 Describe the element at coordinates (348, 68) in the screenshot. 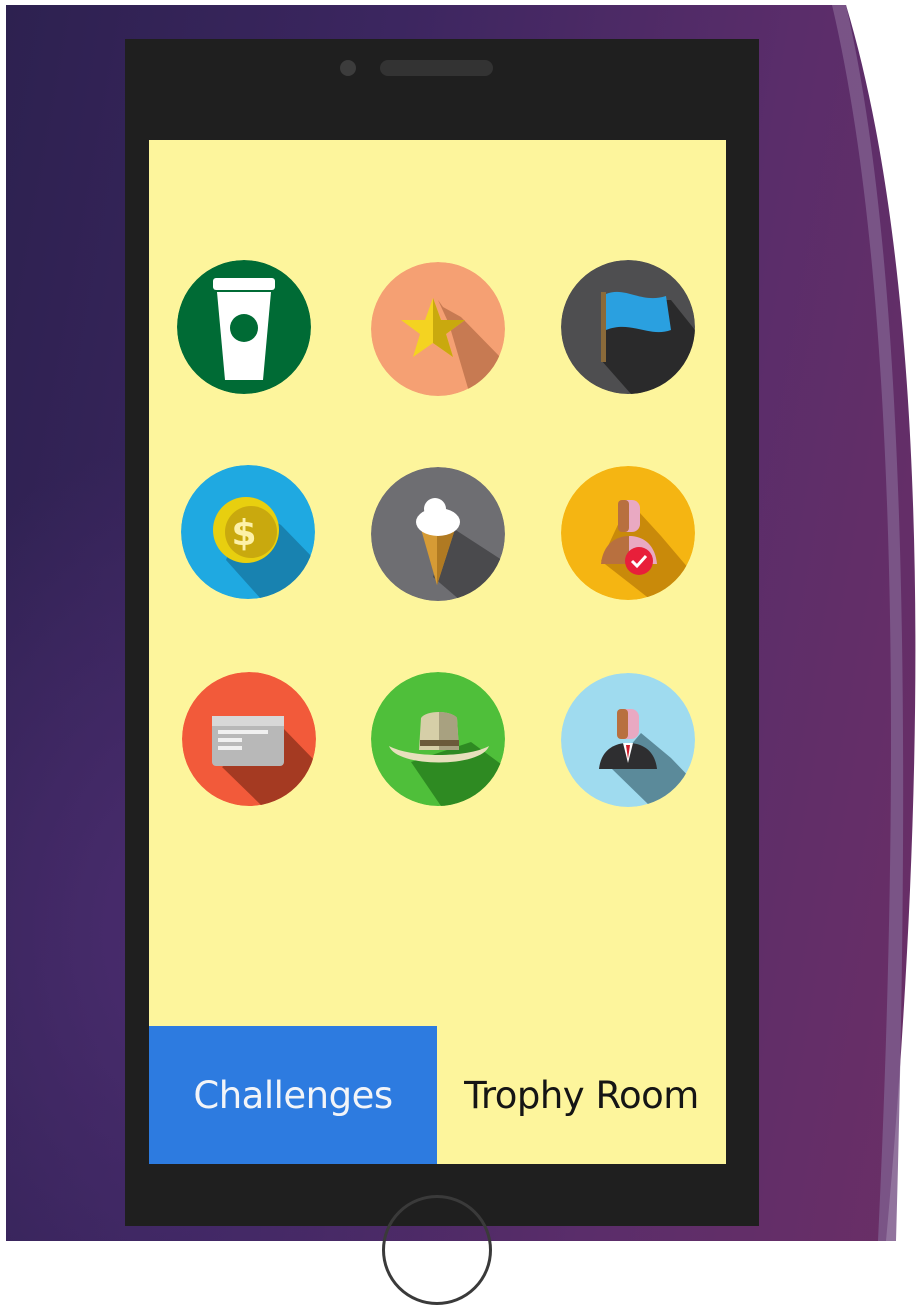

I see `front-camera` at that location.